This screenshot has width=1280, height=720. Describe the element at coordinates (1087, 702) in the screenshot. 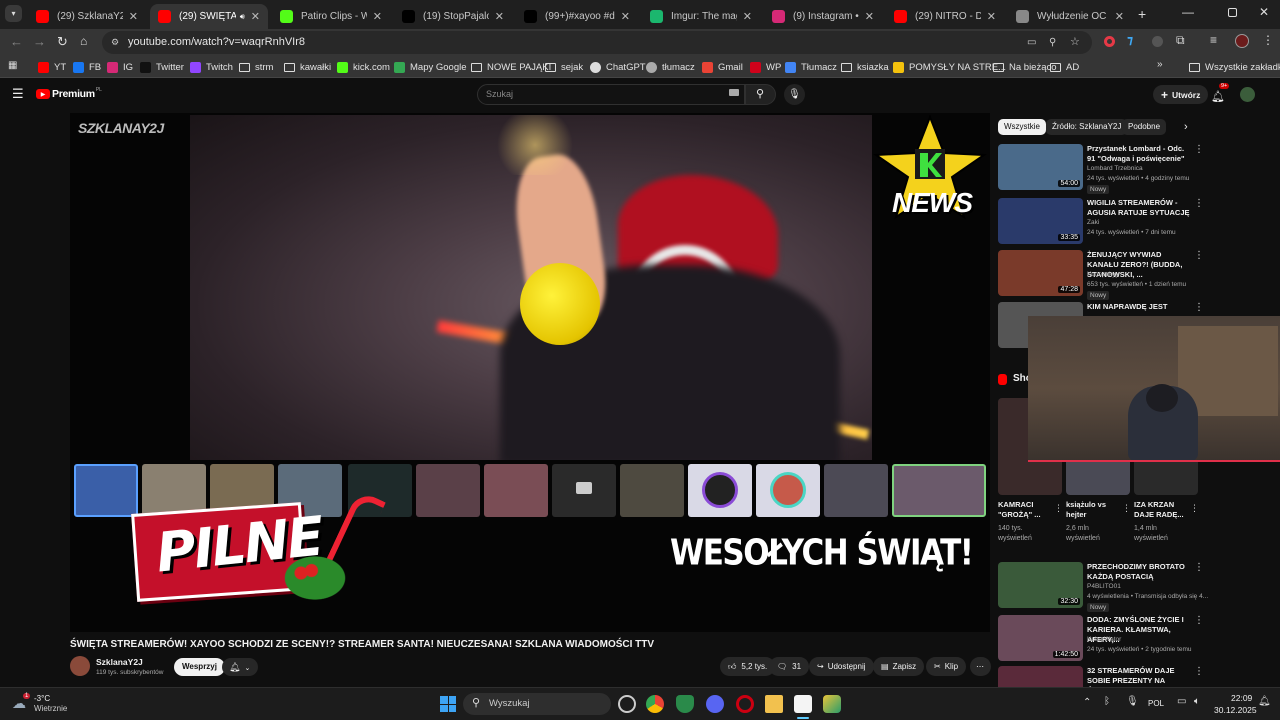

I see `tray-chevron-icon: ⌃` at that location.